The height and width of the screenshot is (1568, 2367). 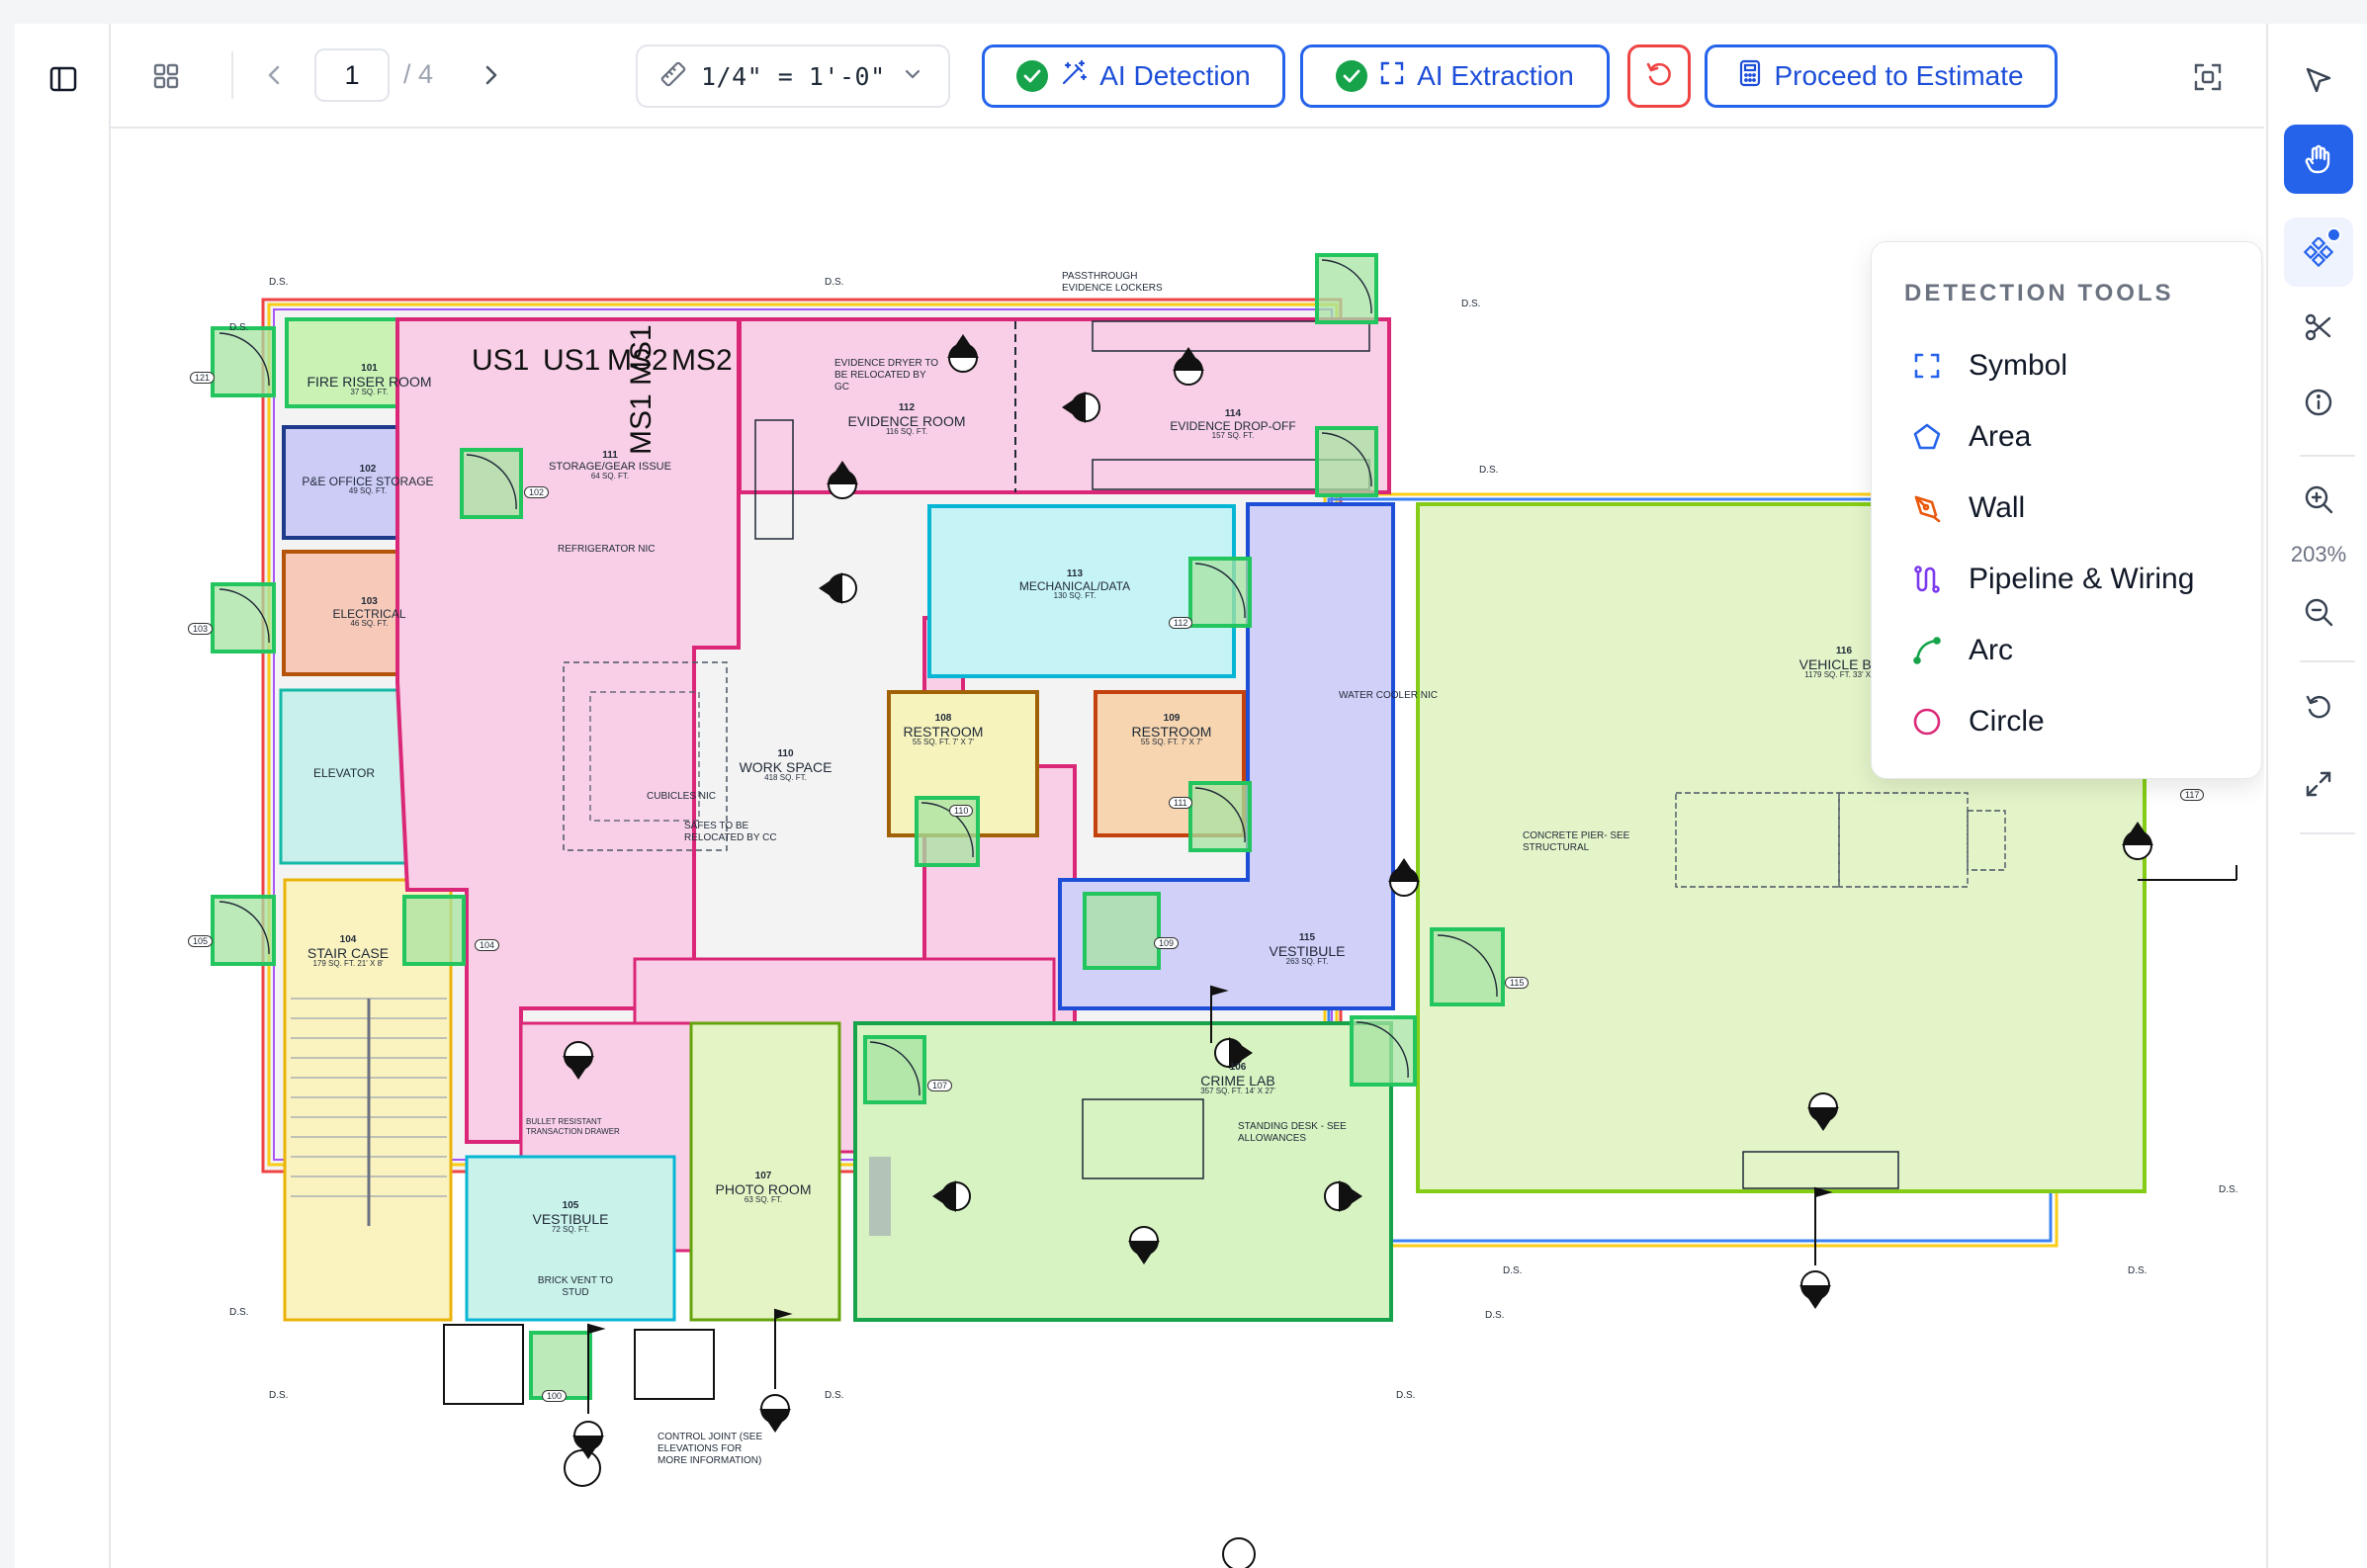 What do you see at coordinates (2318, 707) in the screenshot?
I see `reset-view-icon` at bounding box center [2318, 707].